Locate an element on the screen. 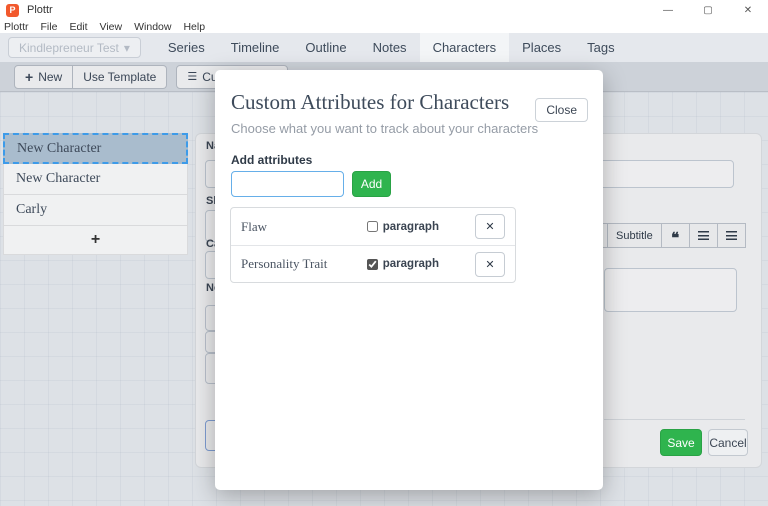 Image resolution: width=768 pixels, height=506 pixels. character-list-item: Carly is located at coordinates (95, 210).